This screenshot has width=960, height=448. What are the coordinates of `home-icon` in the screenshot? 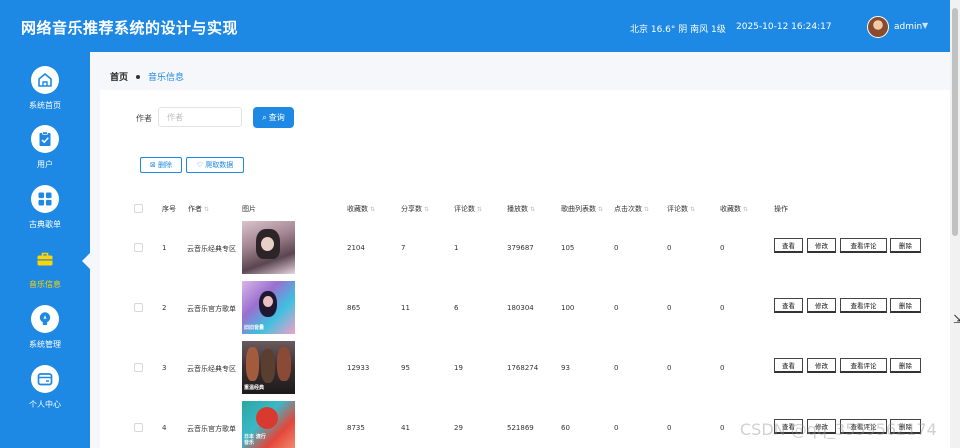 It's located at (45, 80).